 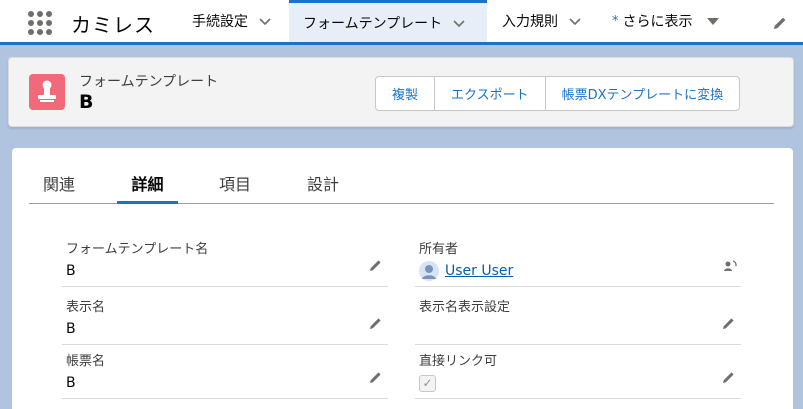 I want to click on nav-item-label: 手続設定, so click(x=220, y=22).